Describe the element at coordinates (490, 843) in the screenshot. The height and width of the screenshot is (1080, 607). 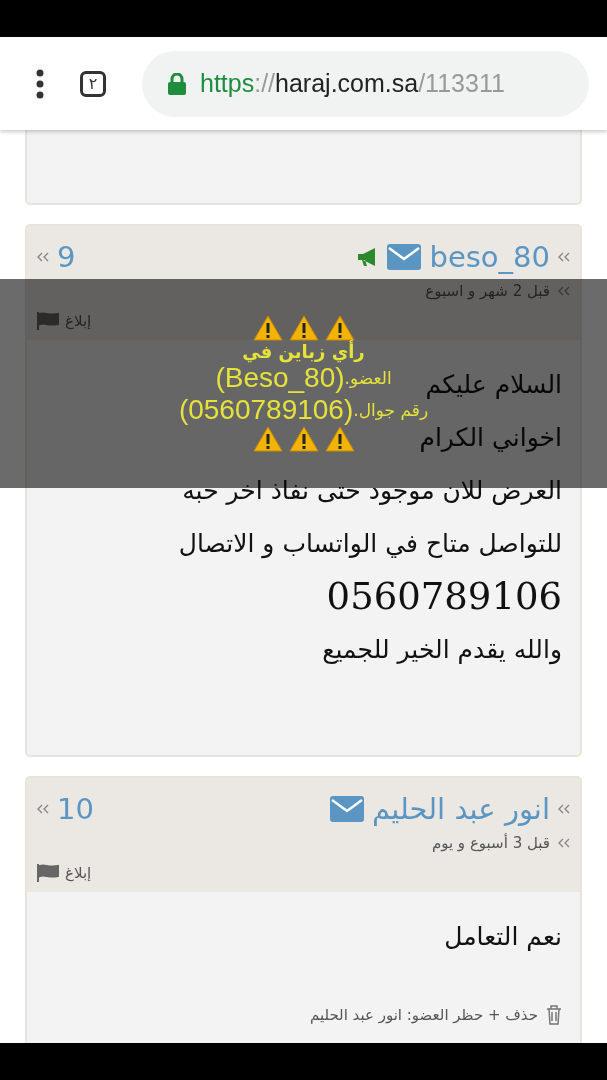
I see `comment-time: قبل 3 أسبوع و يوم` at that location.